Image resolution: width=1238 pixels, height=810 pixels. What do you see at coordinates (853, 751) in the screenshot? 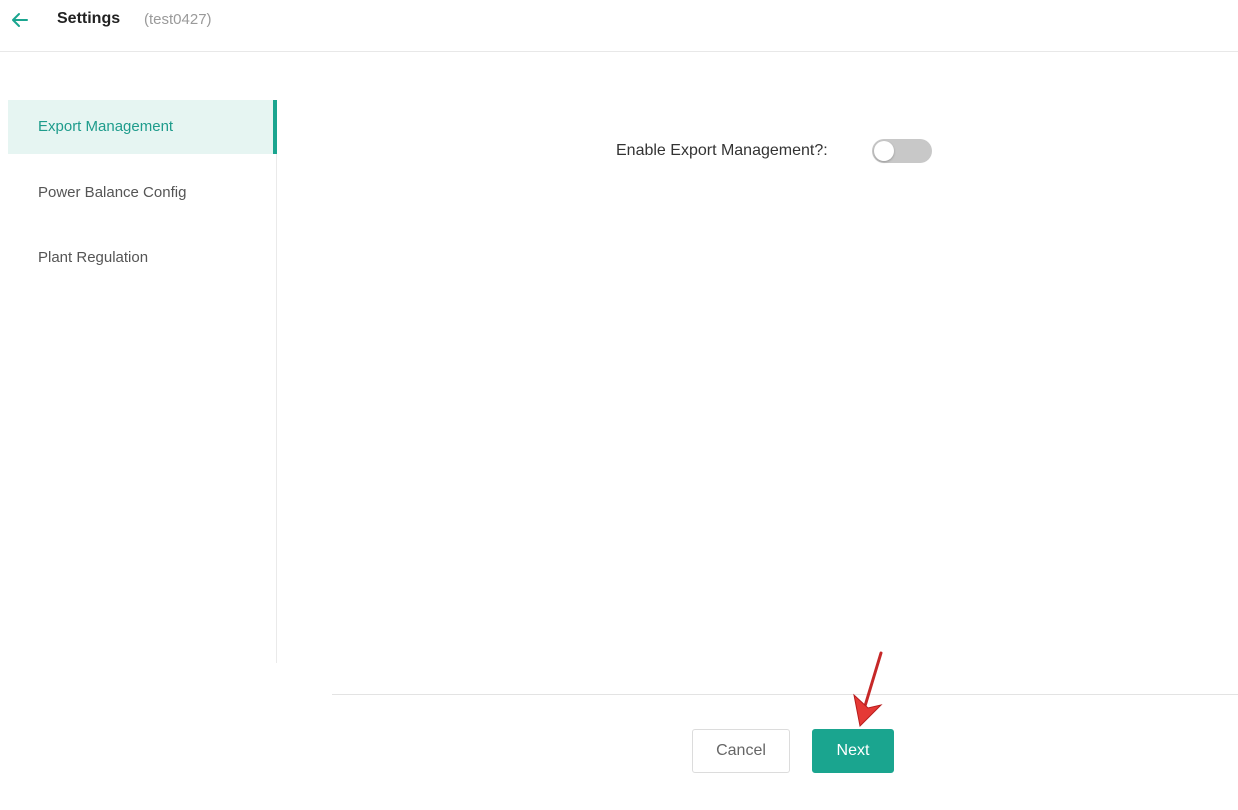
I see `next-button: Next` at bounding box center [853, 751].